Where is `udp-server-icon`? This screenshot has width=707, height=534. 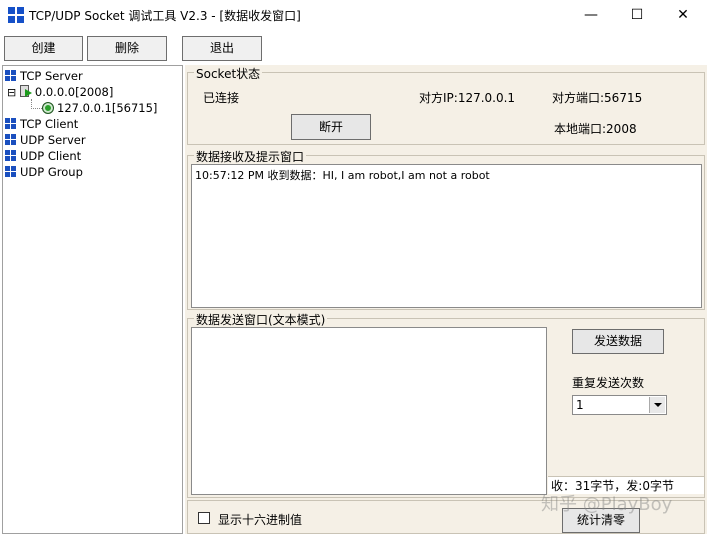 udp-server-icon is located at coordinates (11, 140).